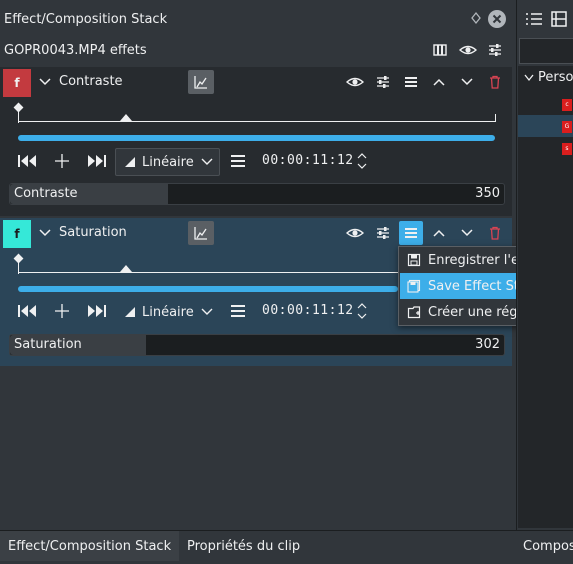 The height and width of the screenshot is (564, 573). Describe the element at coordinates (414, 312) in the screenshot. I see `create-region-icon` at that location.